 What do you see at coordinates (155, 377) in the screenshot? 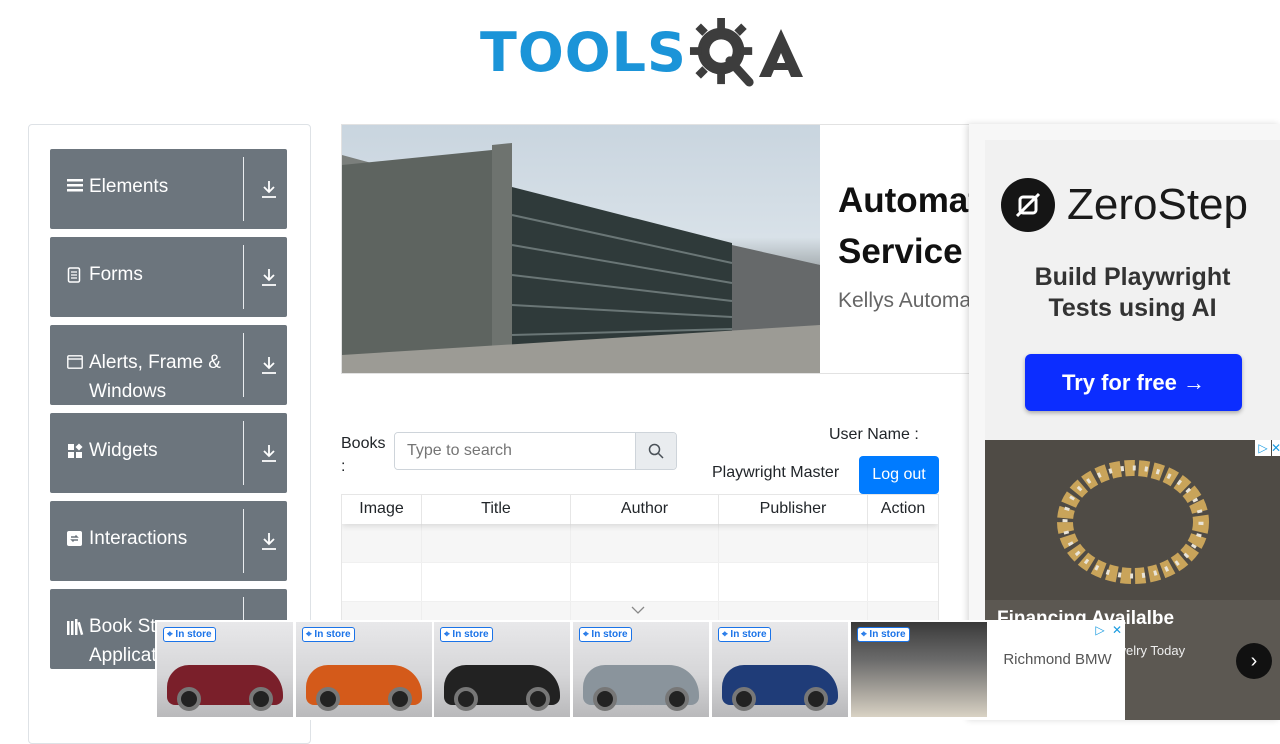
I see `sidebar-group-label: Alerts, Frame & Windows` at bounding box center [155, 377].